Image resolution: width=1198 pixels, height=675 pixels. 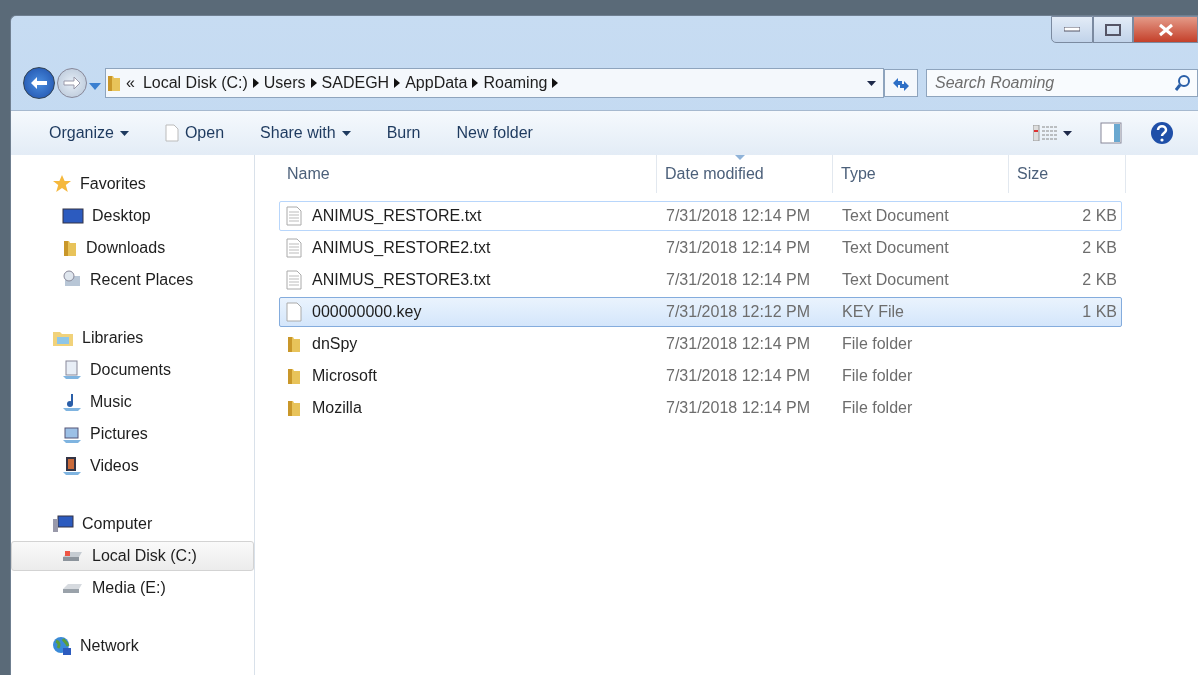 I want to click on nav-item: Local Disk (C:), so click(x=132, y=556).